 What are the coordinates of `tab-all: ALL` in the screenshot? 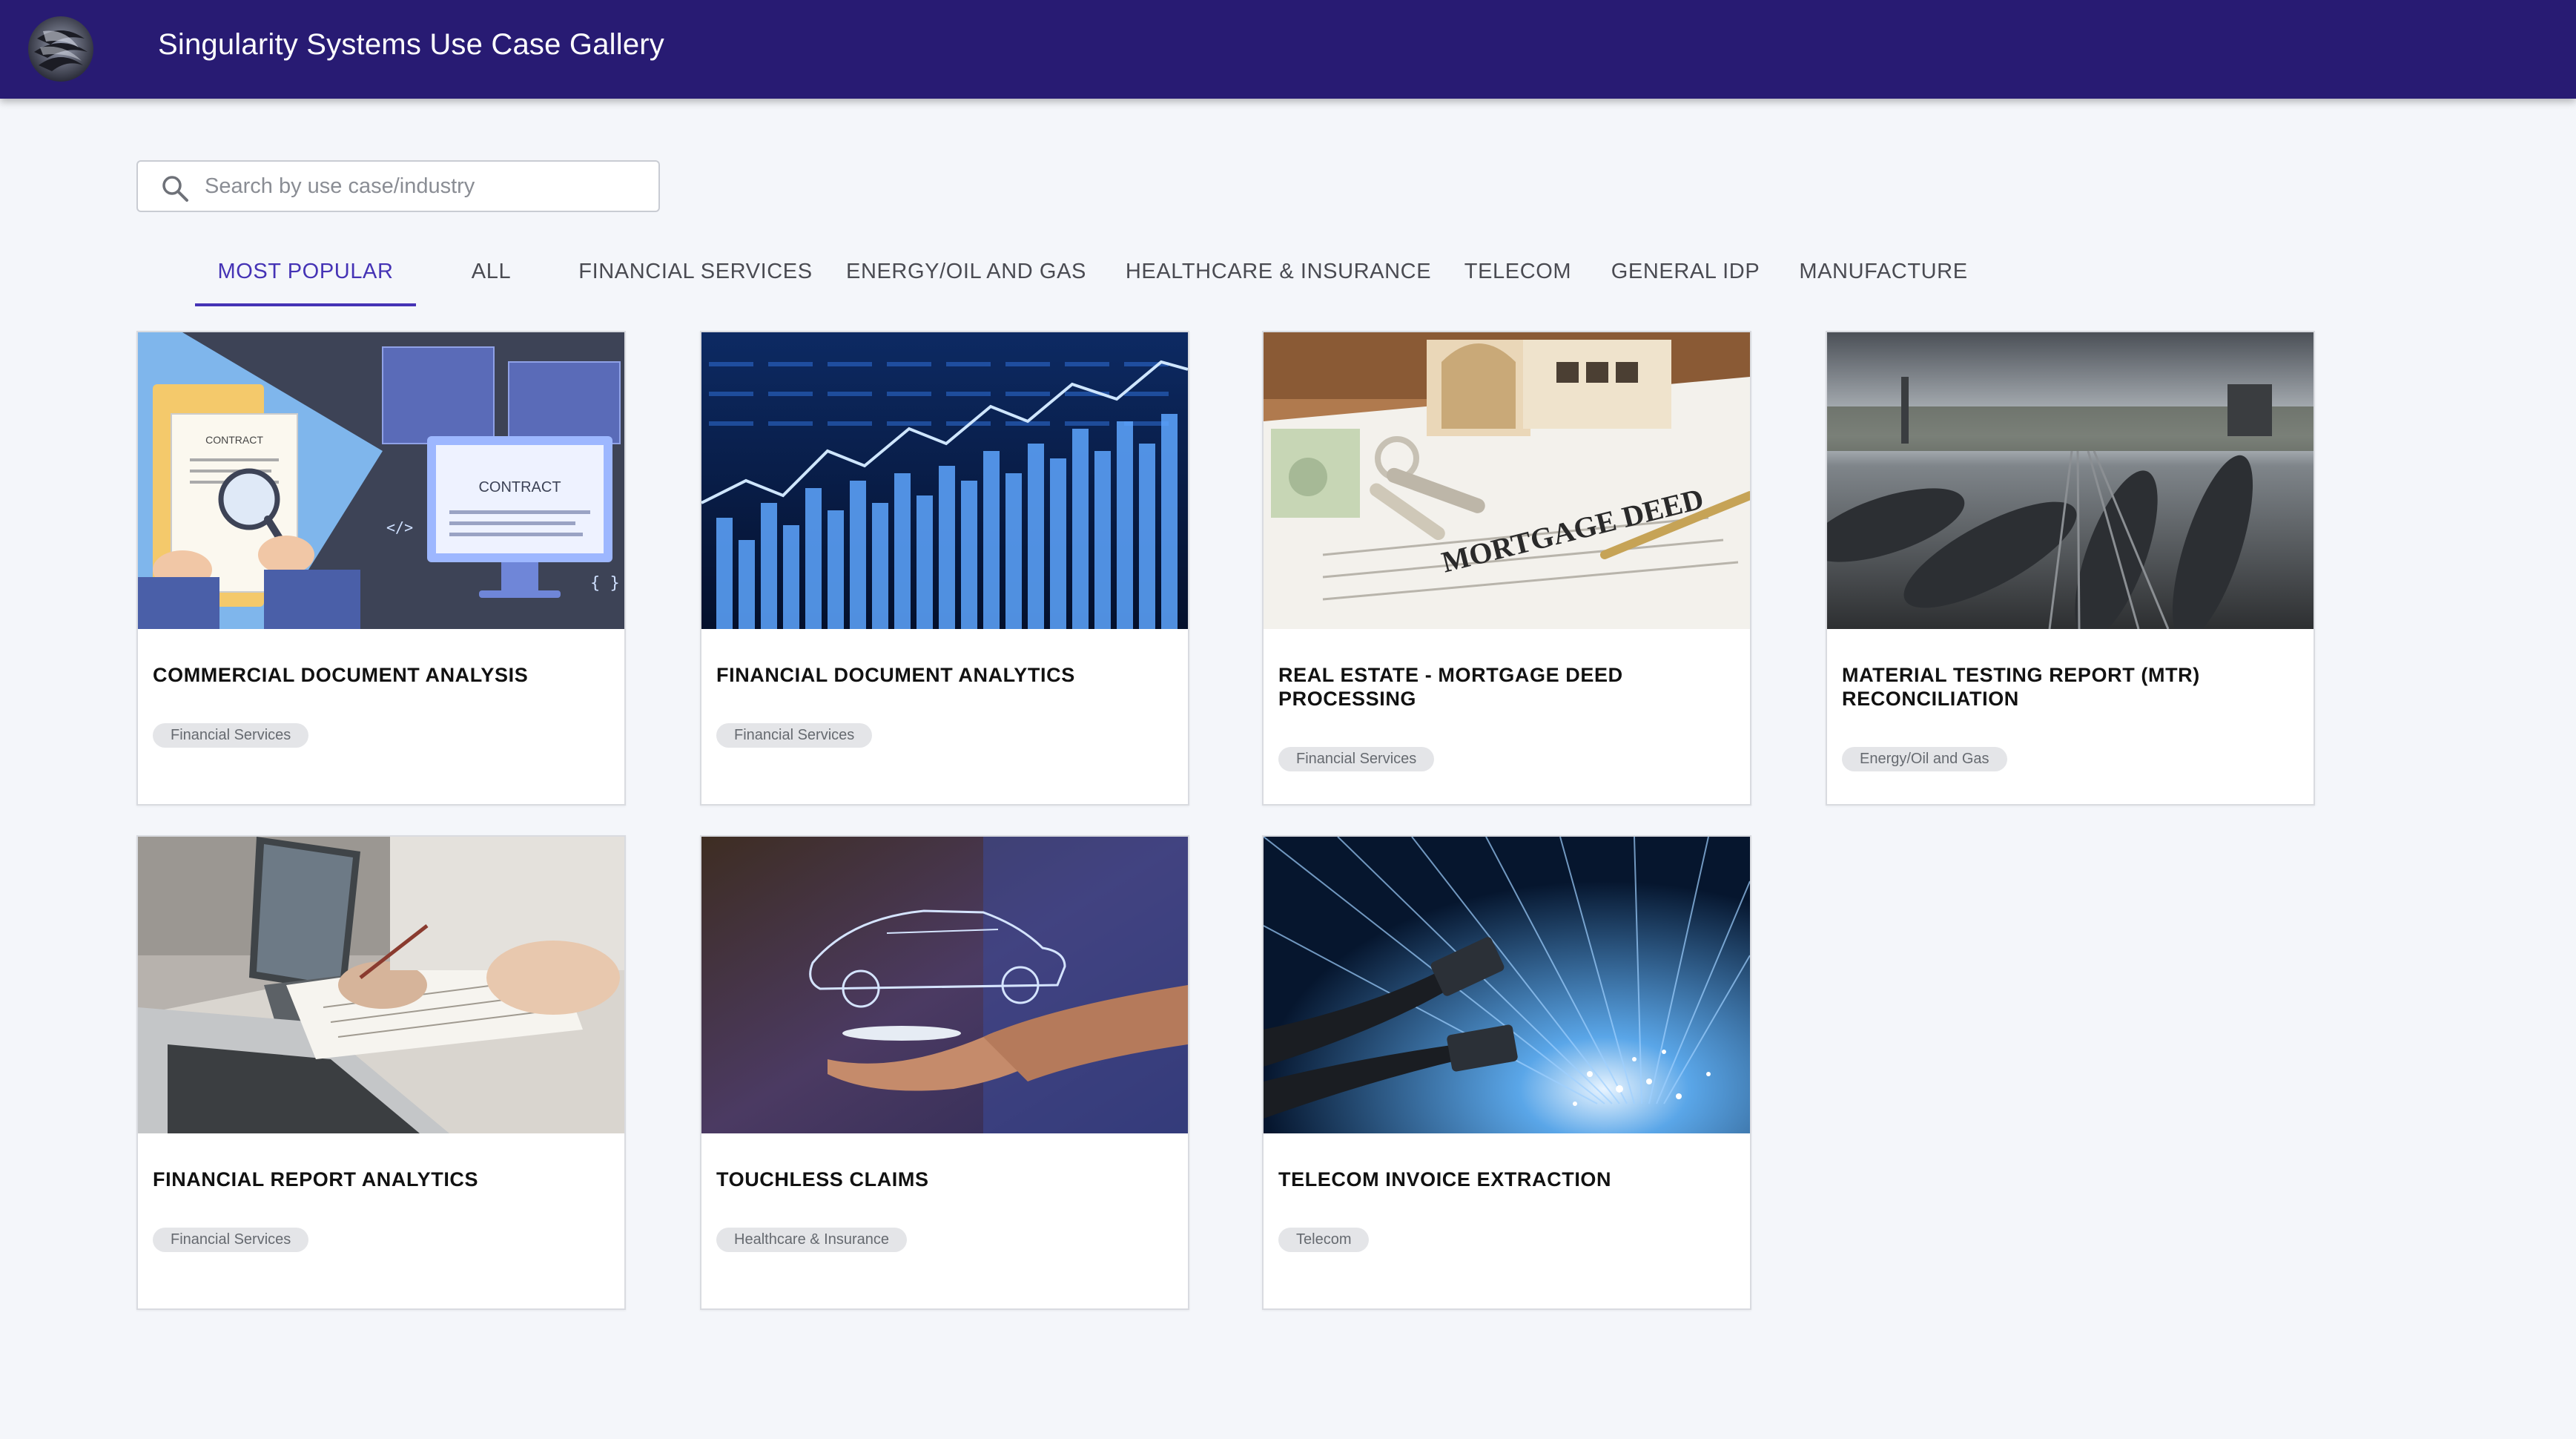 It's located at (491, 271).